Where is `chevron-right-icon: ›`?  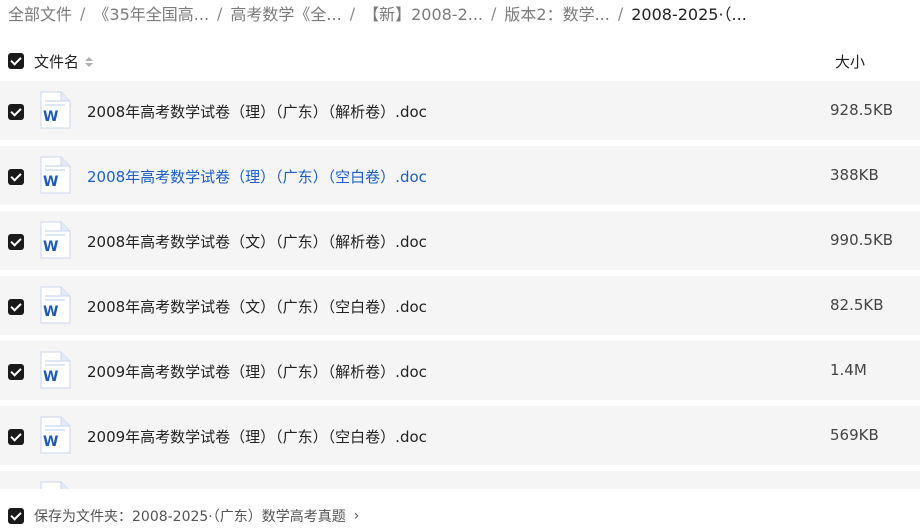 chevron-right-icon: › is located at coordinates (356, 516).